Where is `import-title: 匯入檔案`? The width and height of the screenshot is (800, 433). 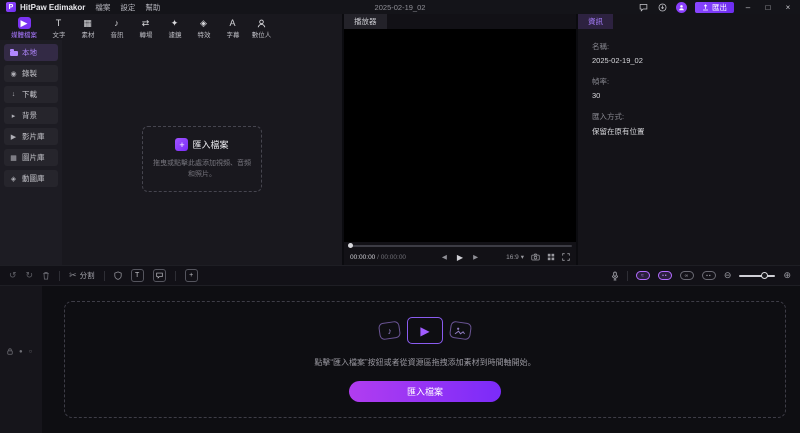 import-title: 匯入檔案 is located at coordinates (210, 145).